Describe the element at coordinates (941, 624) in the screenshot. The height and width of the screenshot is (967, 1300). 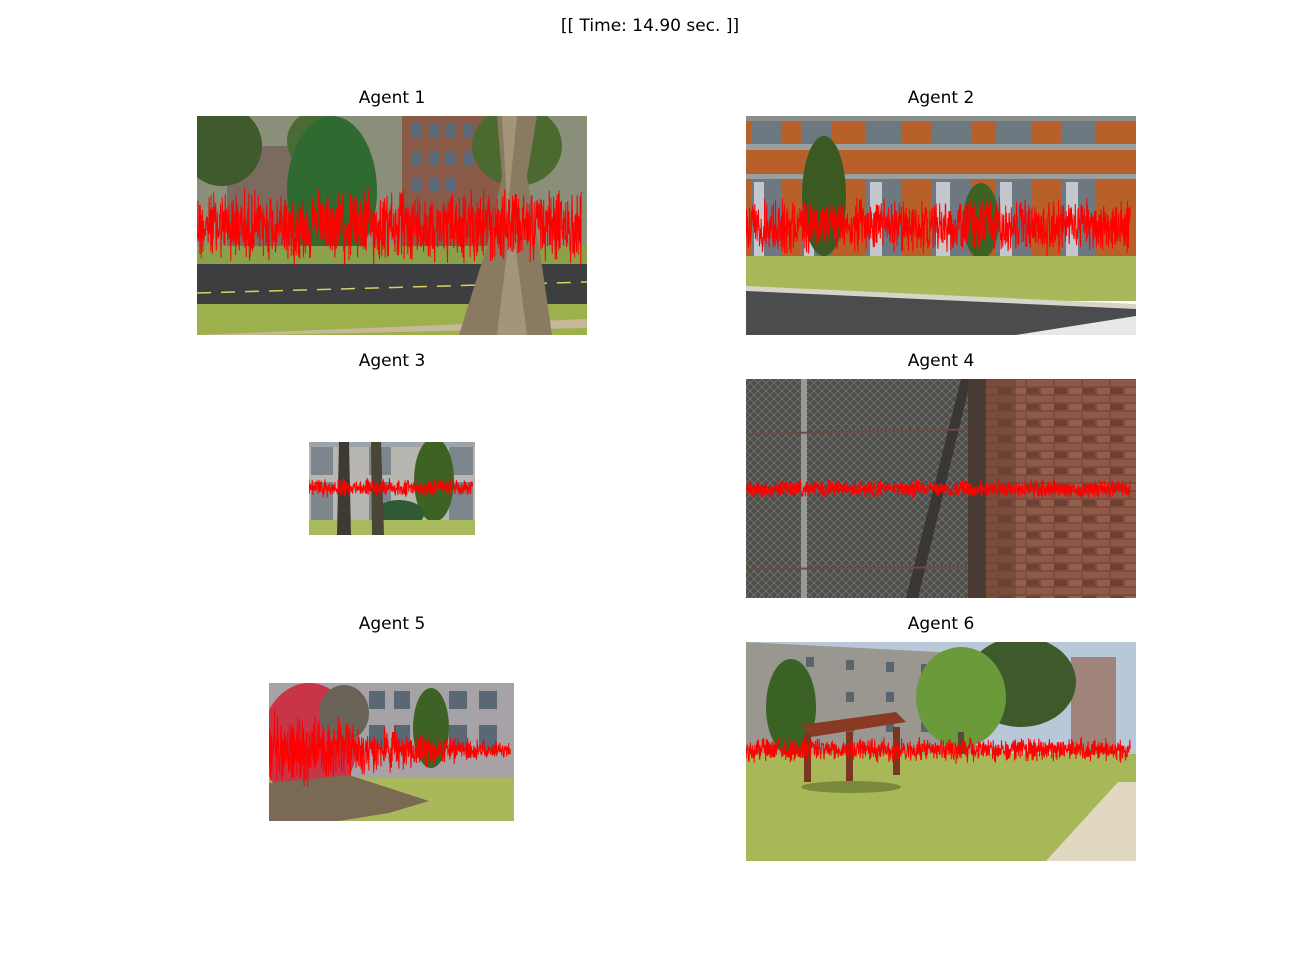
I see `agent-6-title: Agent 6` at that location.